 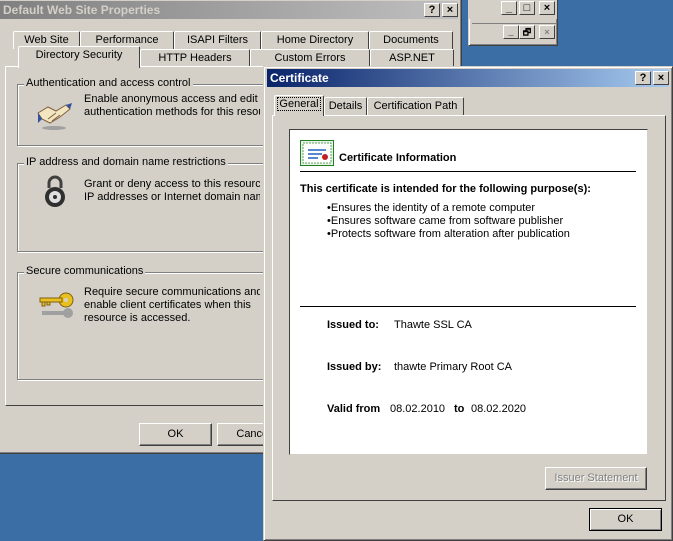 What do you see at coordinates (412, 58) in the screenshot?
I see `tab-asp-net: ASP.NET` at bounding box center [412, 58].